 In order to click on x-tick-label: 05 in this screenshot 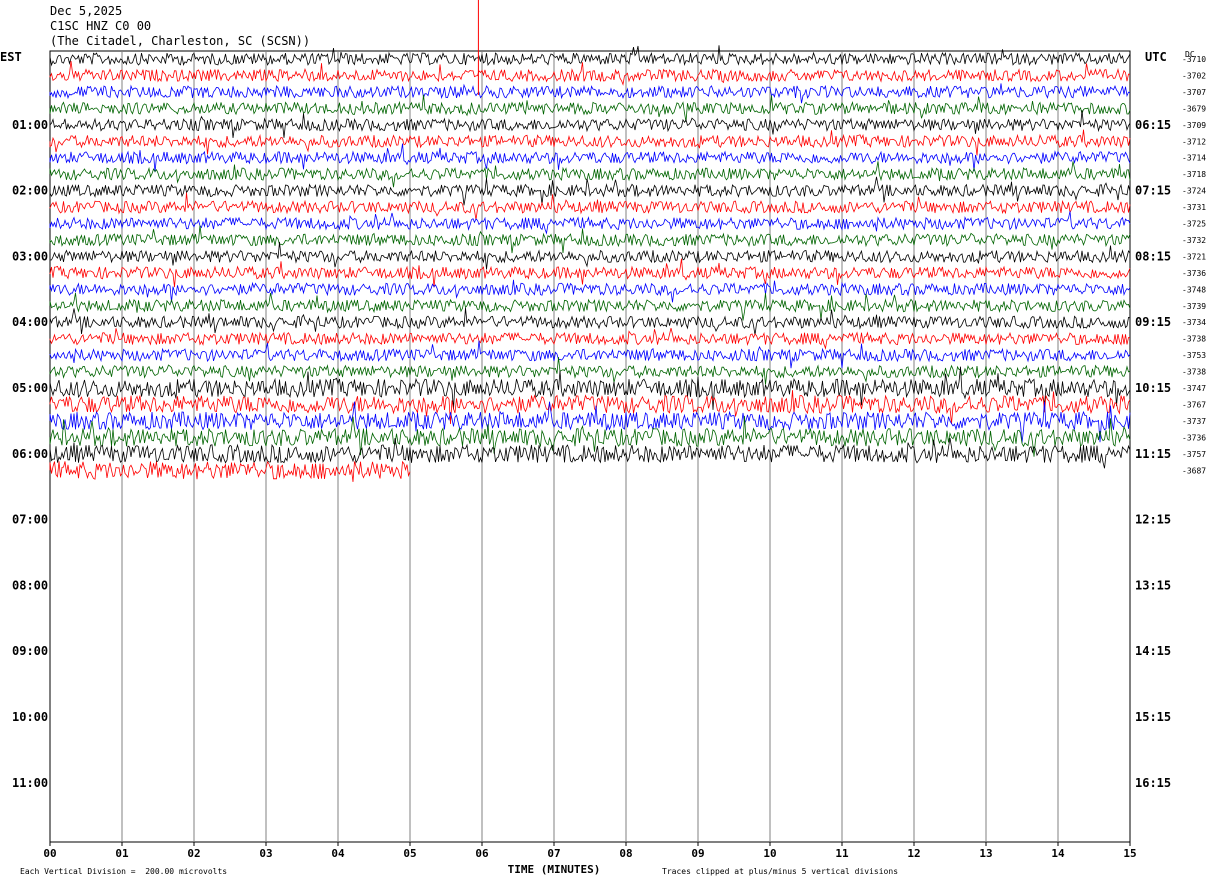, I will do `click(409, 853)`.